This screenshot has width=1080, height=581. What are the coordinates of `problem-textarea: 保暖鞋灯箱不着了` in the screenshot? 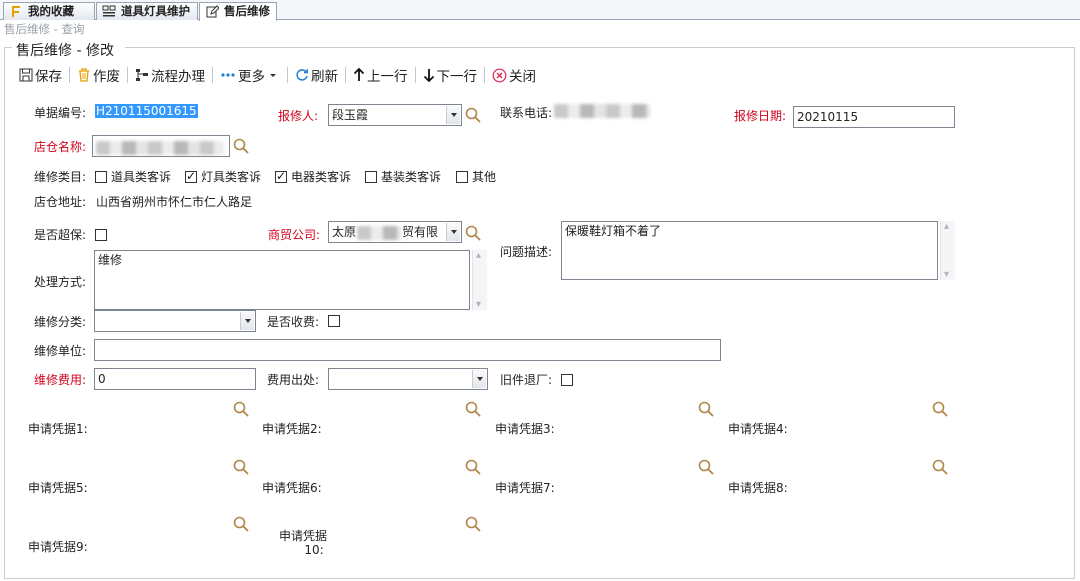 It's located at (749, 250).